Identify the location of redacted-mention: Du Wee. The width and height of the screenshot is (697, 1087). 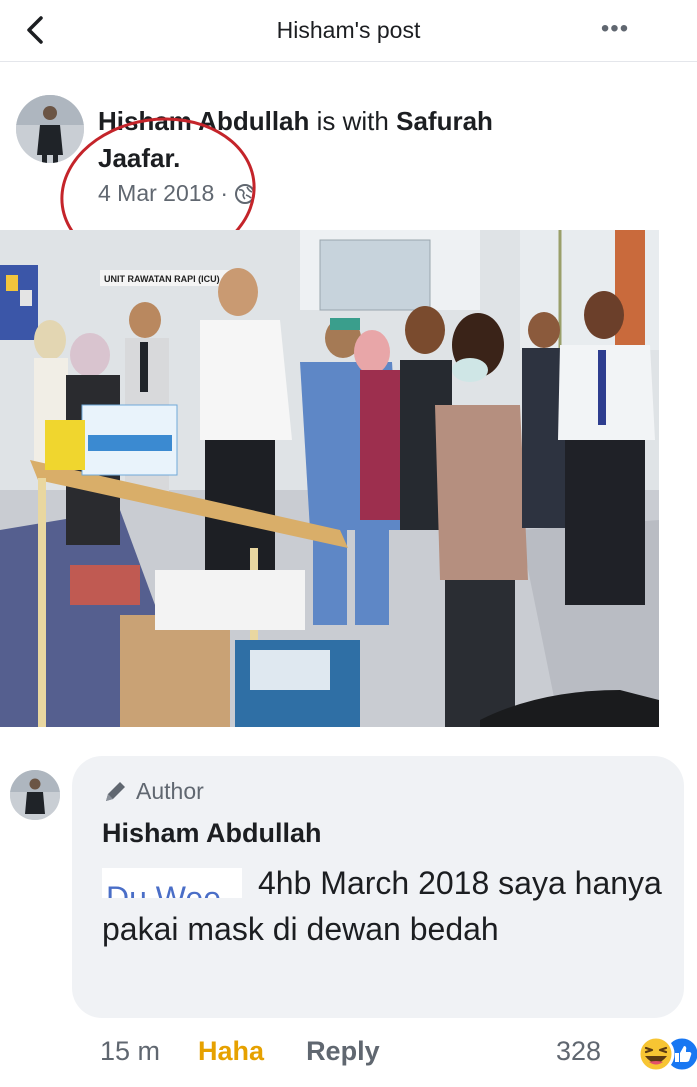
(172, 883).